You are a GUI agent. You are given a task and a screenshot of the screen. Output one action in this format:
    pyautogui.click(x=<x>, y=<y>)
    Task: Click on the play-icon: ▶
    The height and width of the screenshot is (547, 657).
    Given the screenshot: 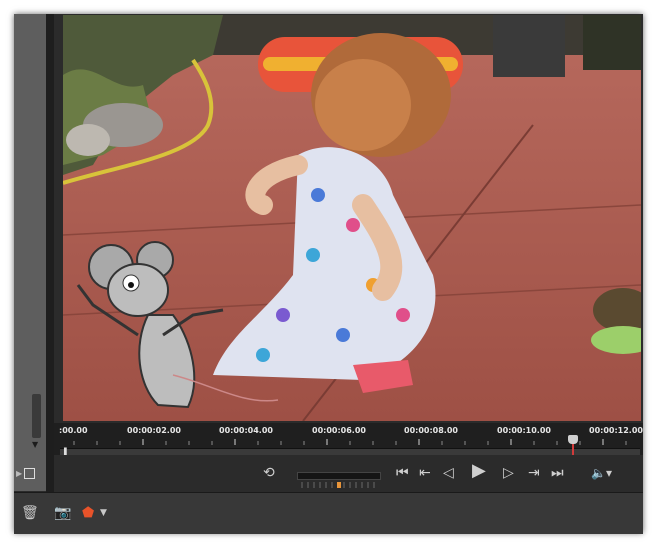 What is the action you would take?
    pyautogui.click(x=479, y=471)
    